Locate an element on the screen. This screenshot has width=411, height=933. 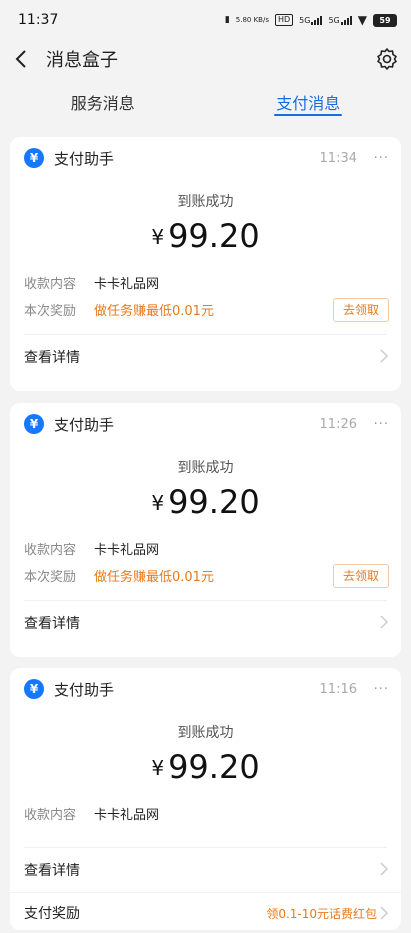
navbar: 消息盒子 is located at coordinates (205, 59).